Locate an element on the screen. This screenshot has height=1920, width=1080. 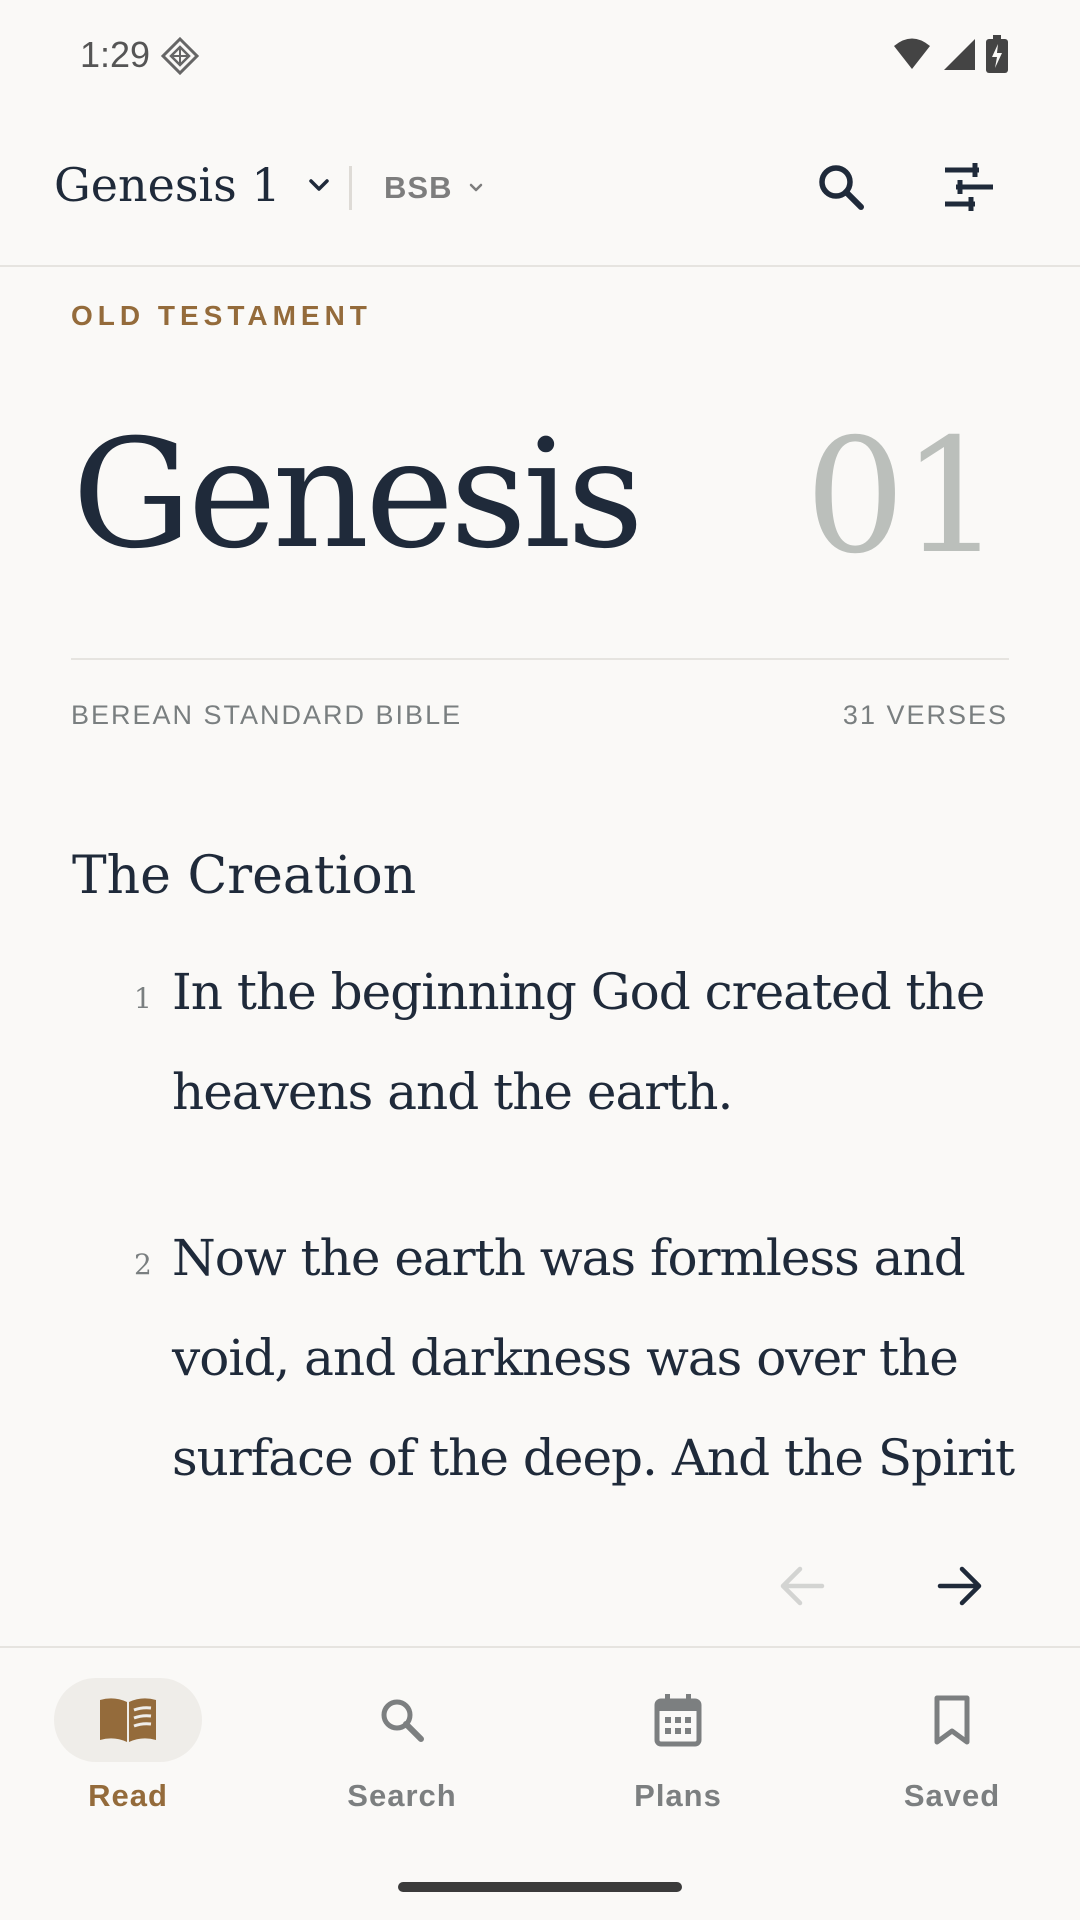
previous-chapter-button is located at coordinates (802, 1588).